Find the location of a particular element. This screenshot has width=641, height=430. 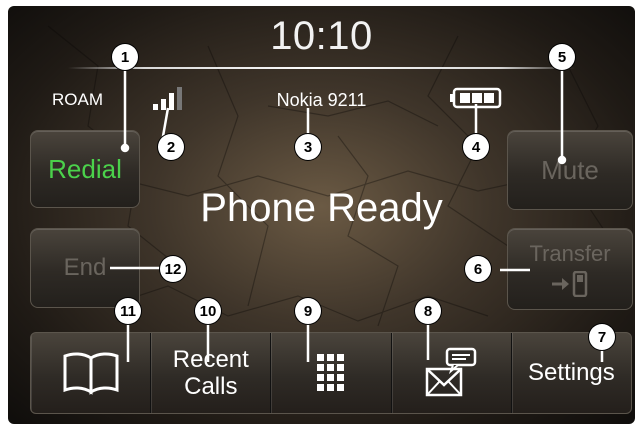

callout-4: 4 is located at coordinates (476, 147).